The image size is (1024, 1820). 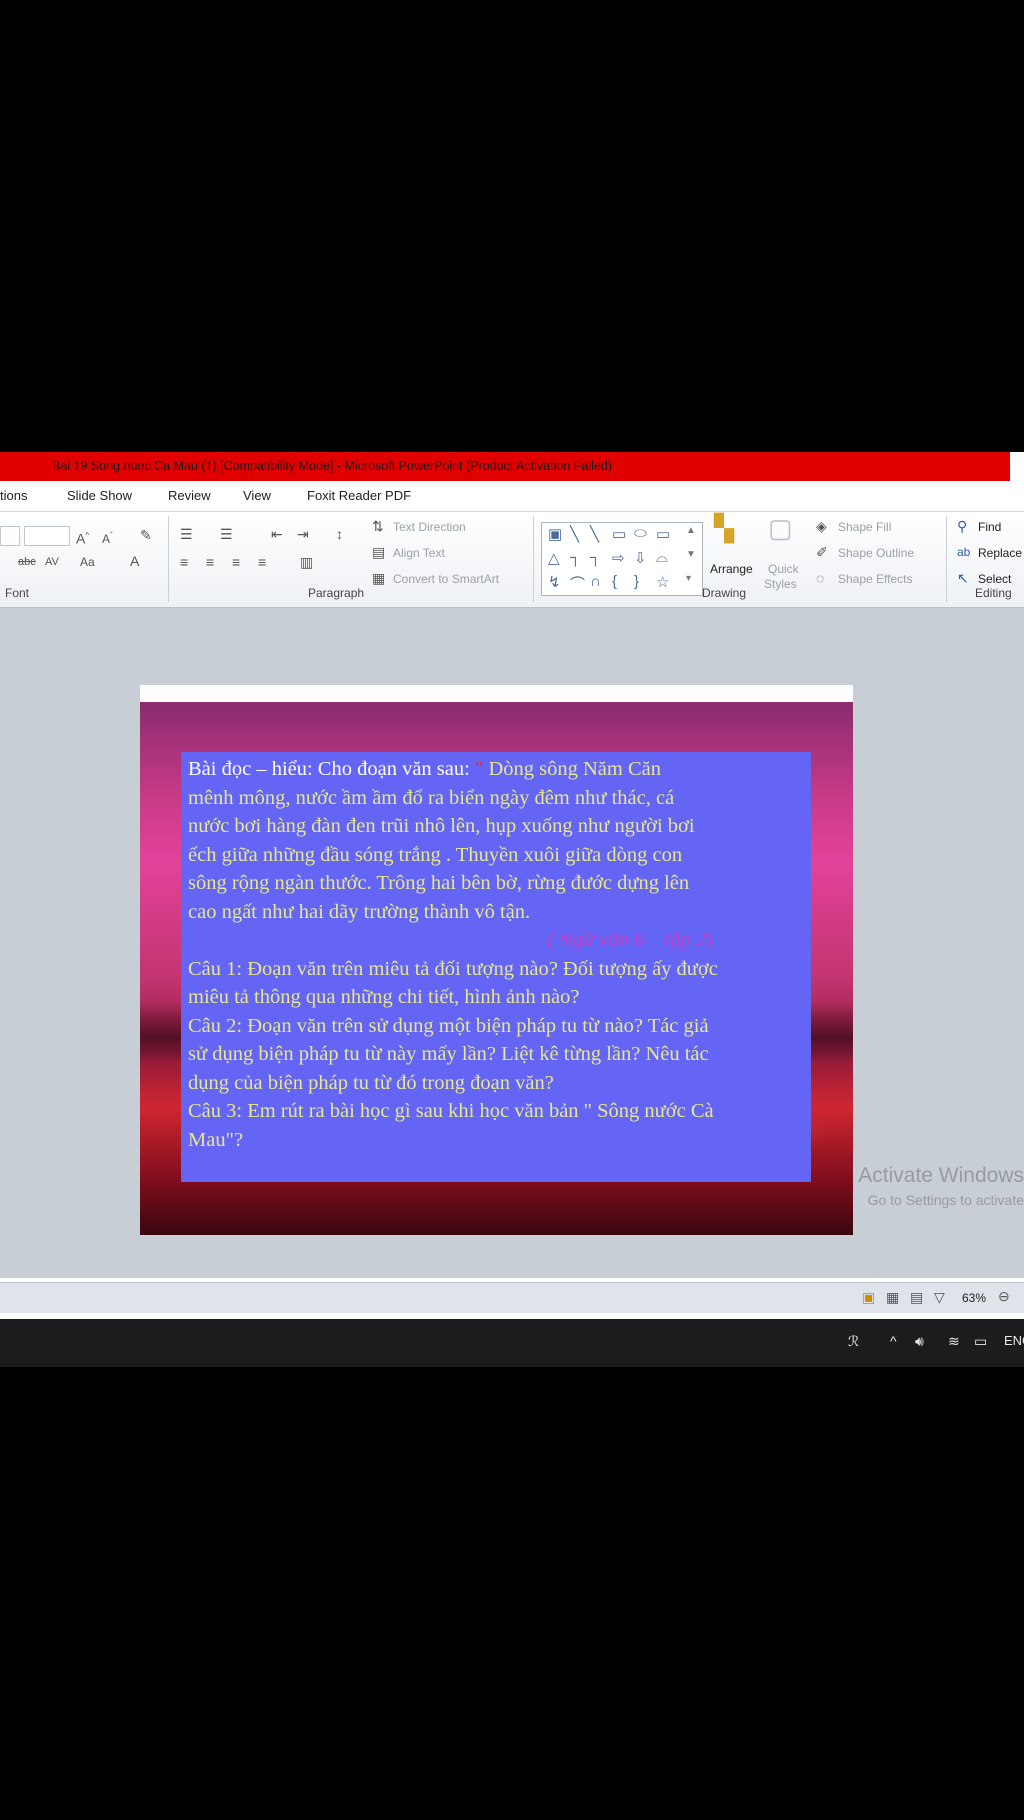 What do you see at coordinates (663, 582) in the screenshot?
I see `star-shape-icon: ☆` at bounding box center [663, 582].